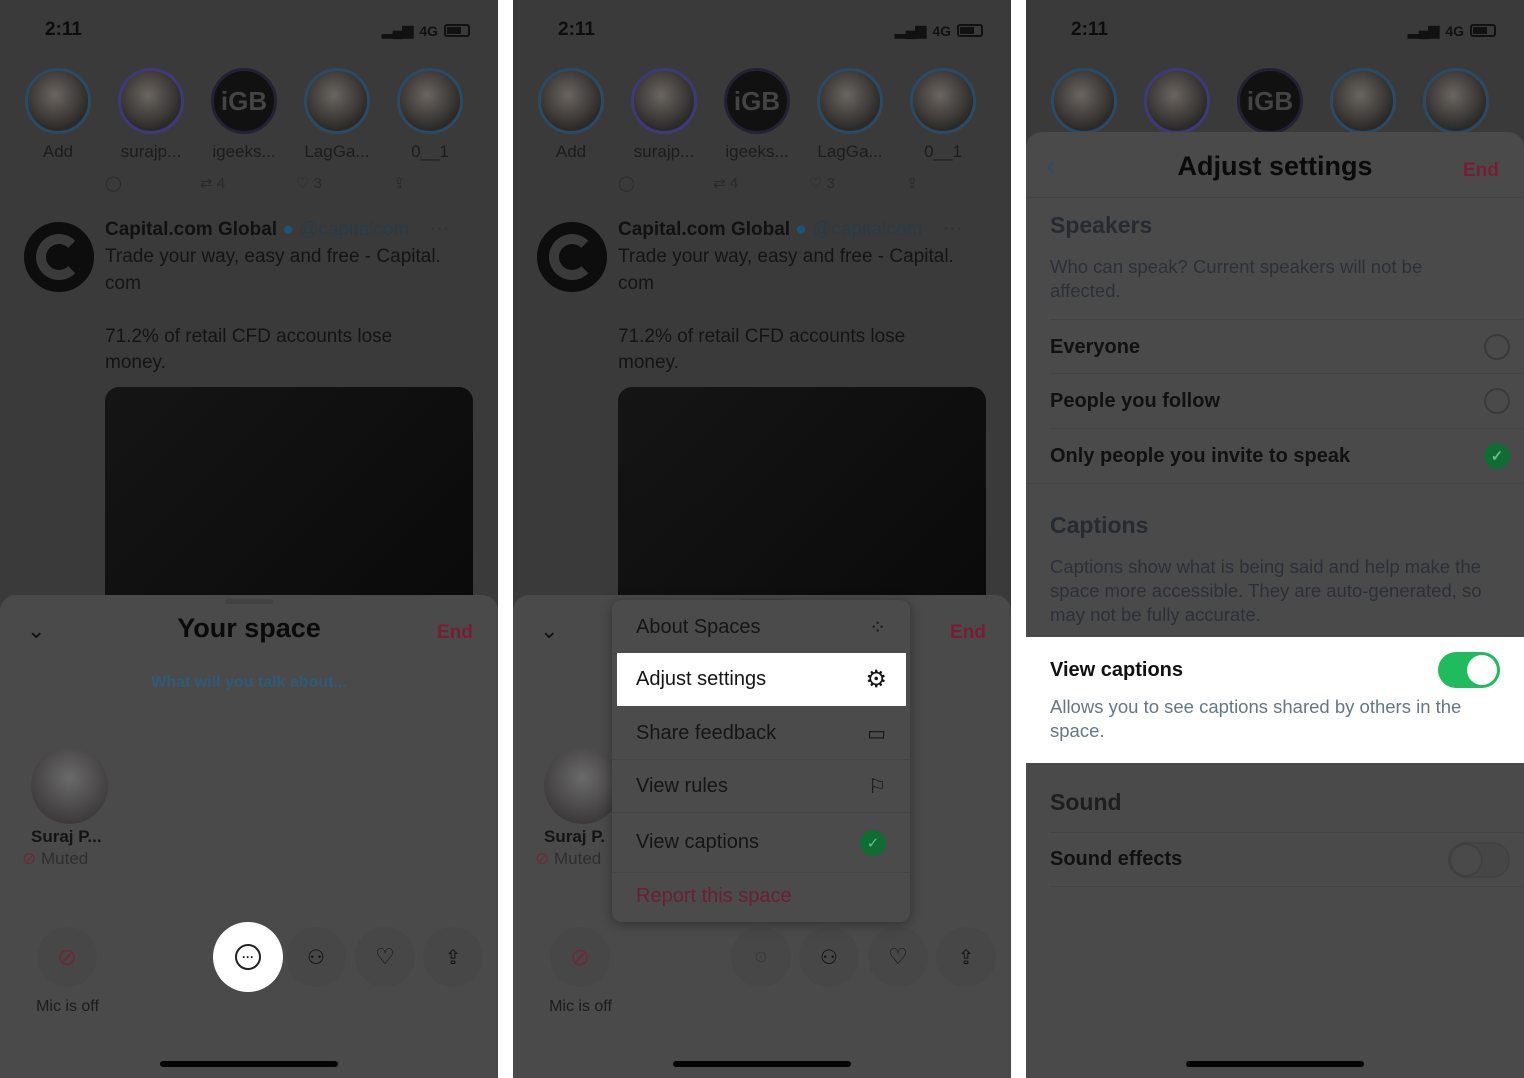 This screenshot has height=1078, width=1524. Describe the element at coordinates (761, 733) in the screenshot. I see `menu-item-share-feedback: Share feedback ▭` at that location.